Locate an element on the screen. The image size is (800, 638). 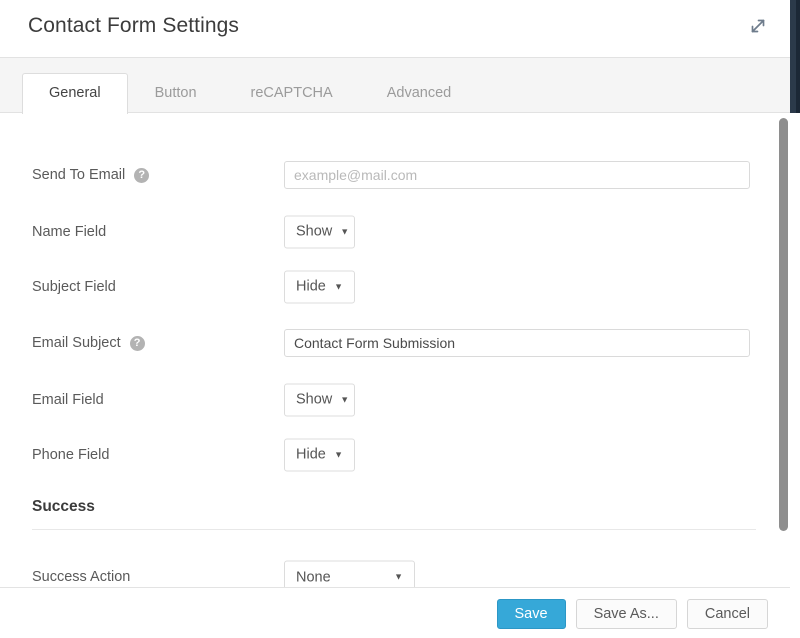
control-email-field: Show ▼ is located at coordinates (319, 399).